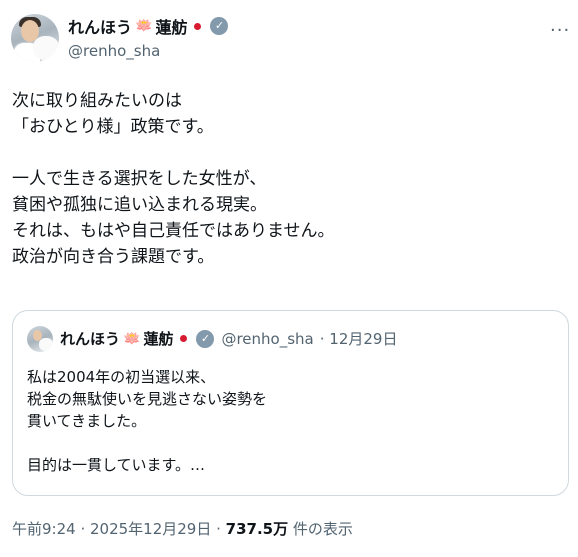 This screenshot has width=578, height=557. I want to click on quoted-author-avatar, so click(40, 339).